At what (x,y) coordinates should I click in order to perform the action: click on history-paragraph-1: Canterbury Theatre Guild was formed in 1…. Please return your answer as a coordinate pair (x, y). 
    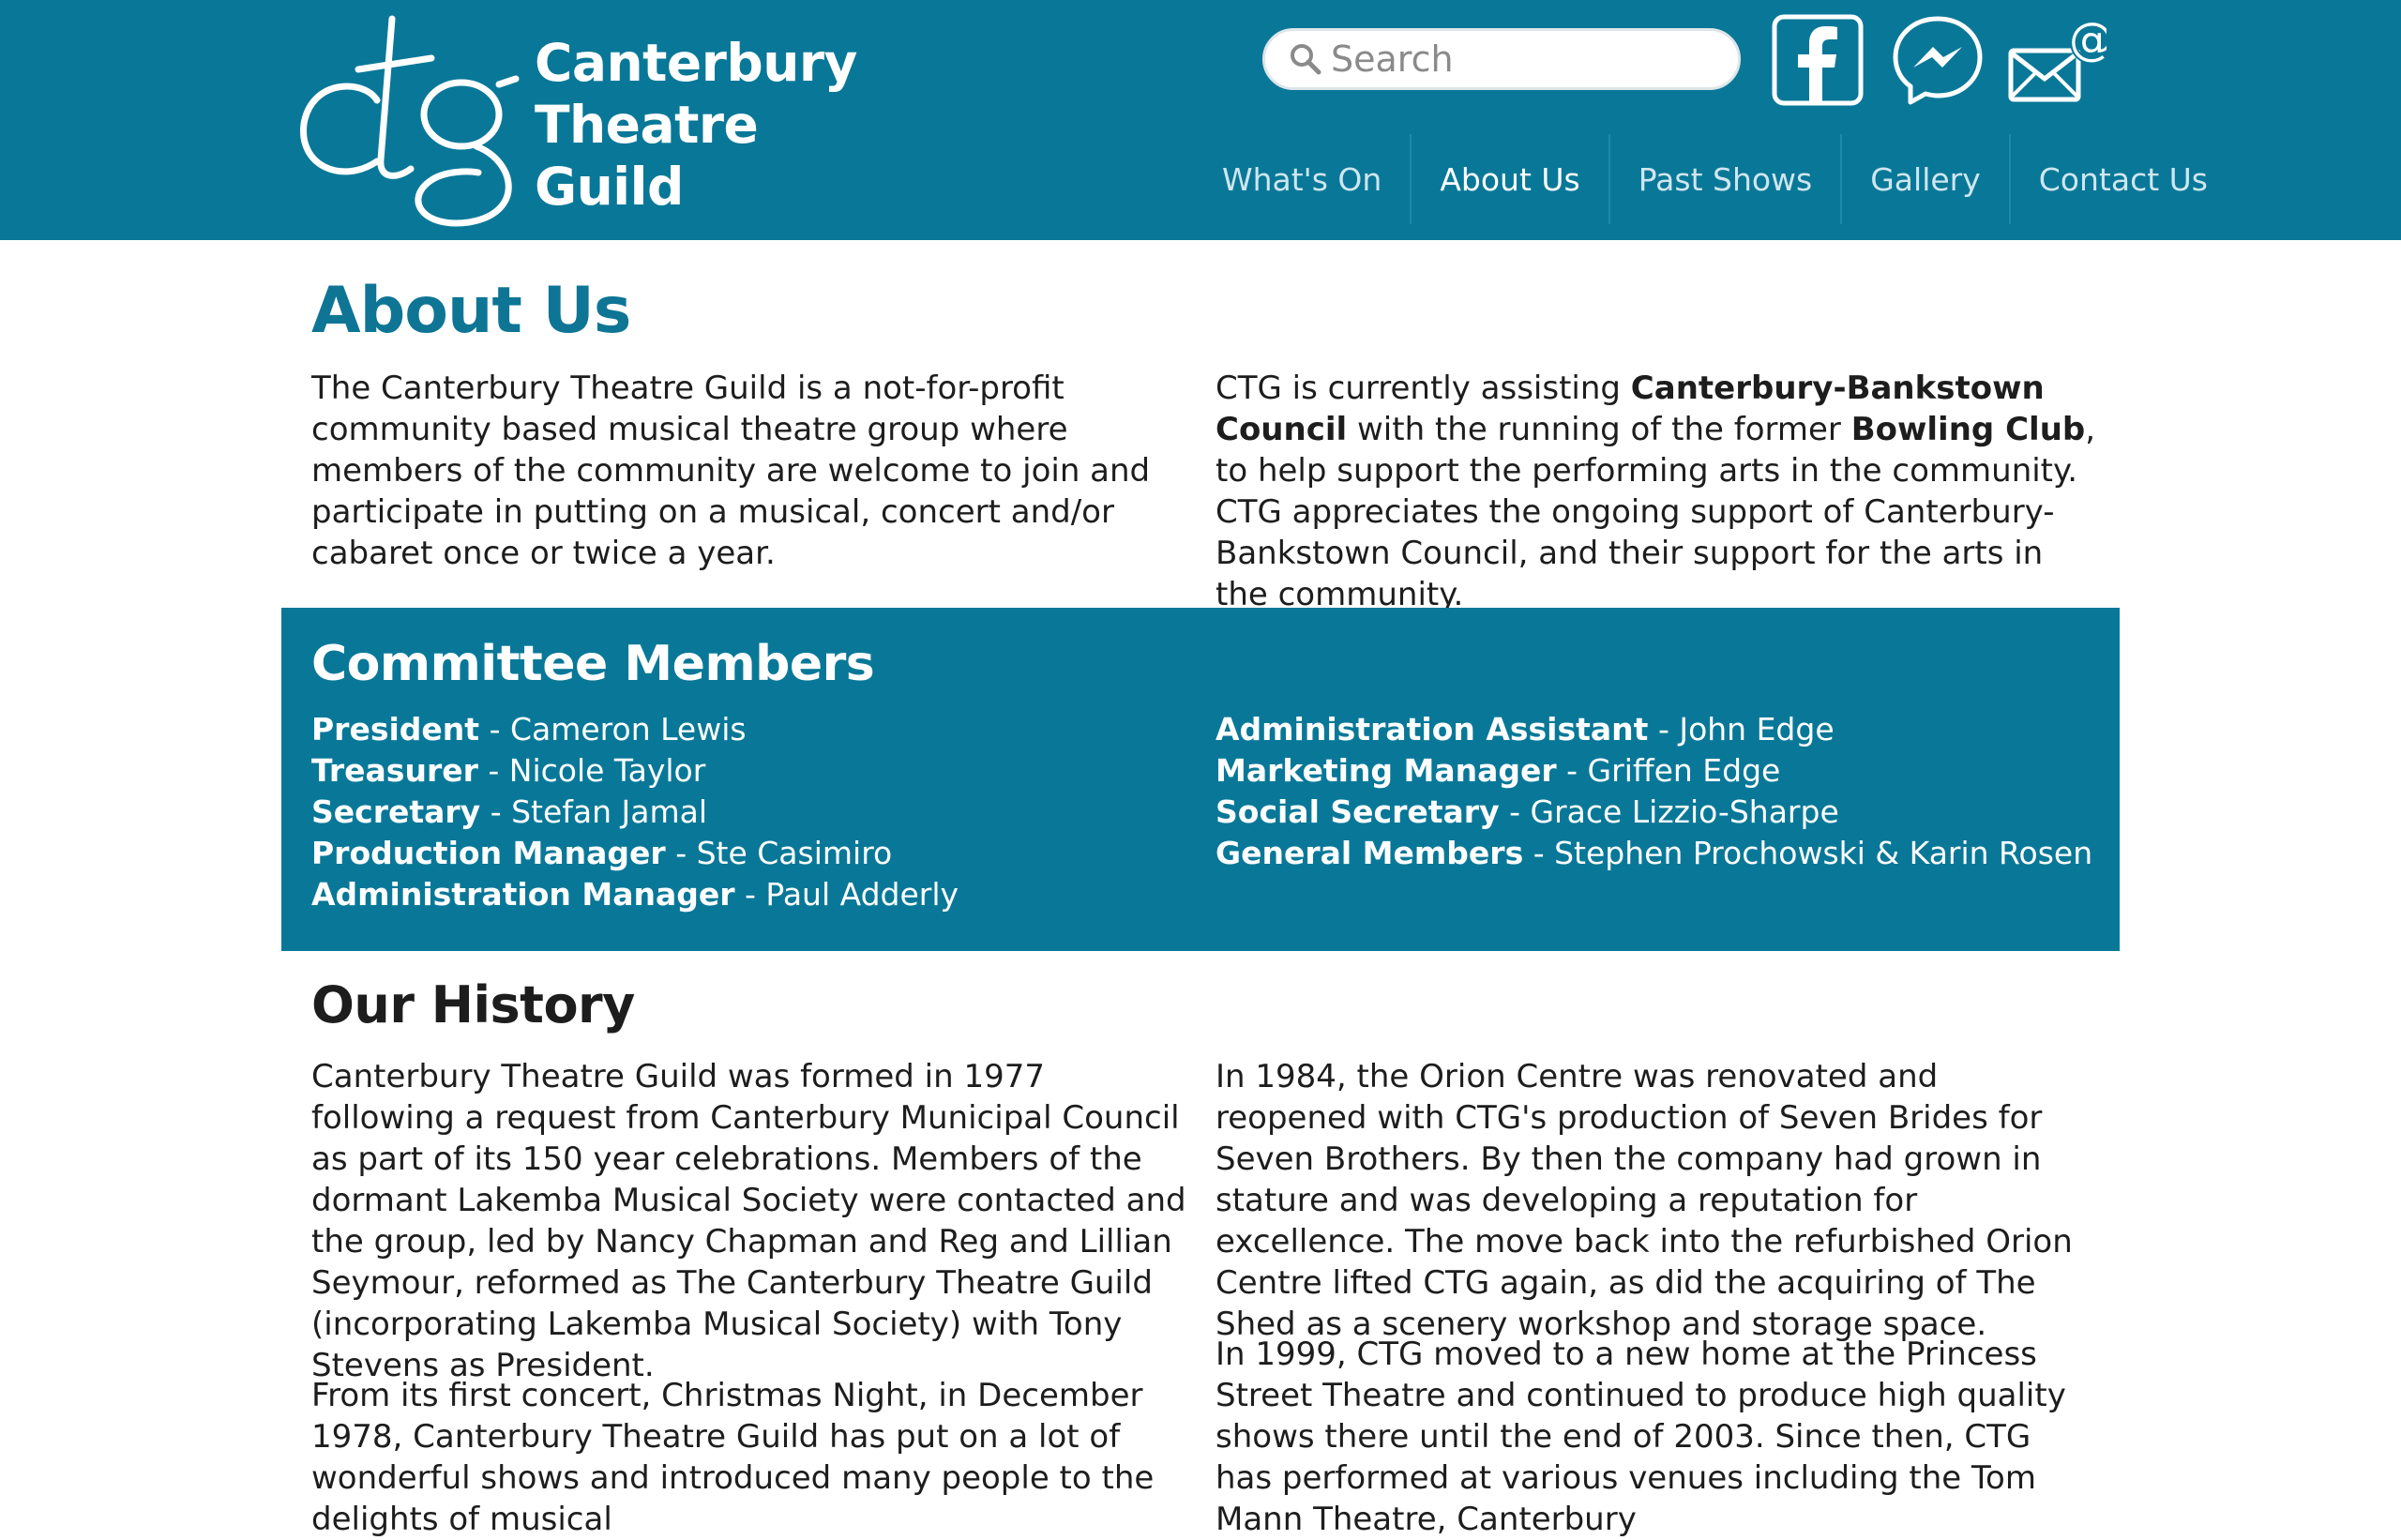
    Looking at the image, I should click on (748, 1221).